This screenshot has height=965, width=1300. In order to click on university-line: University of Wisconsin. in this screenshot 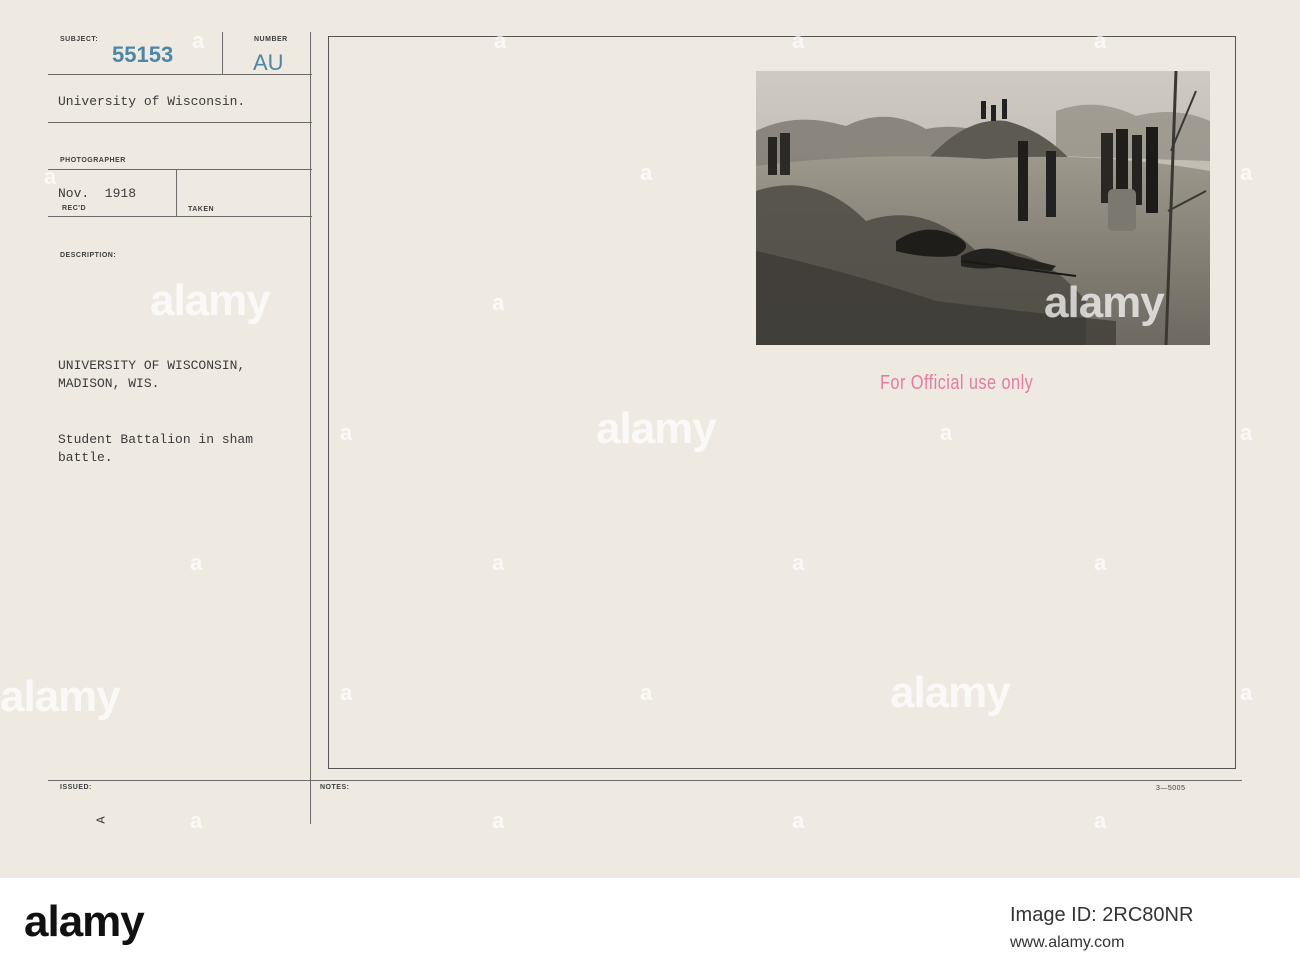, I will do `click(152, 101)`.